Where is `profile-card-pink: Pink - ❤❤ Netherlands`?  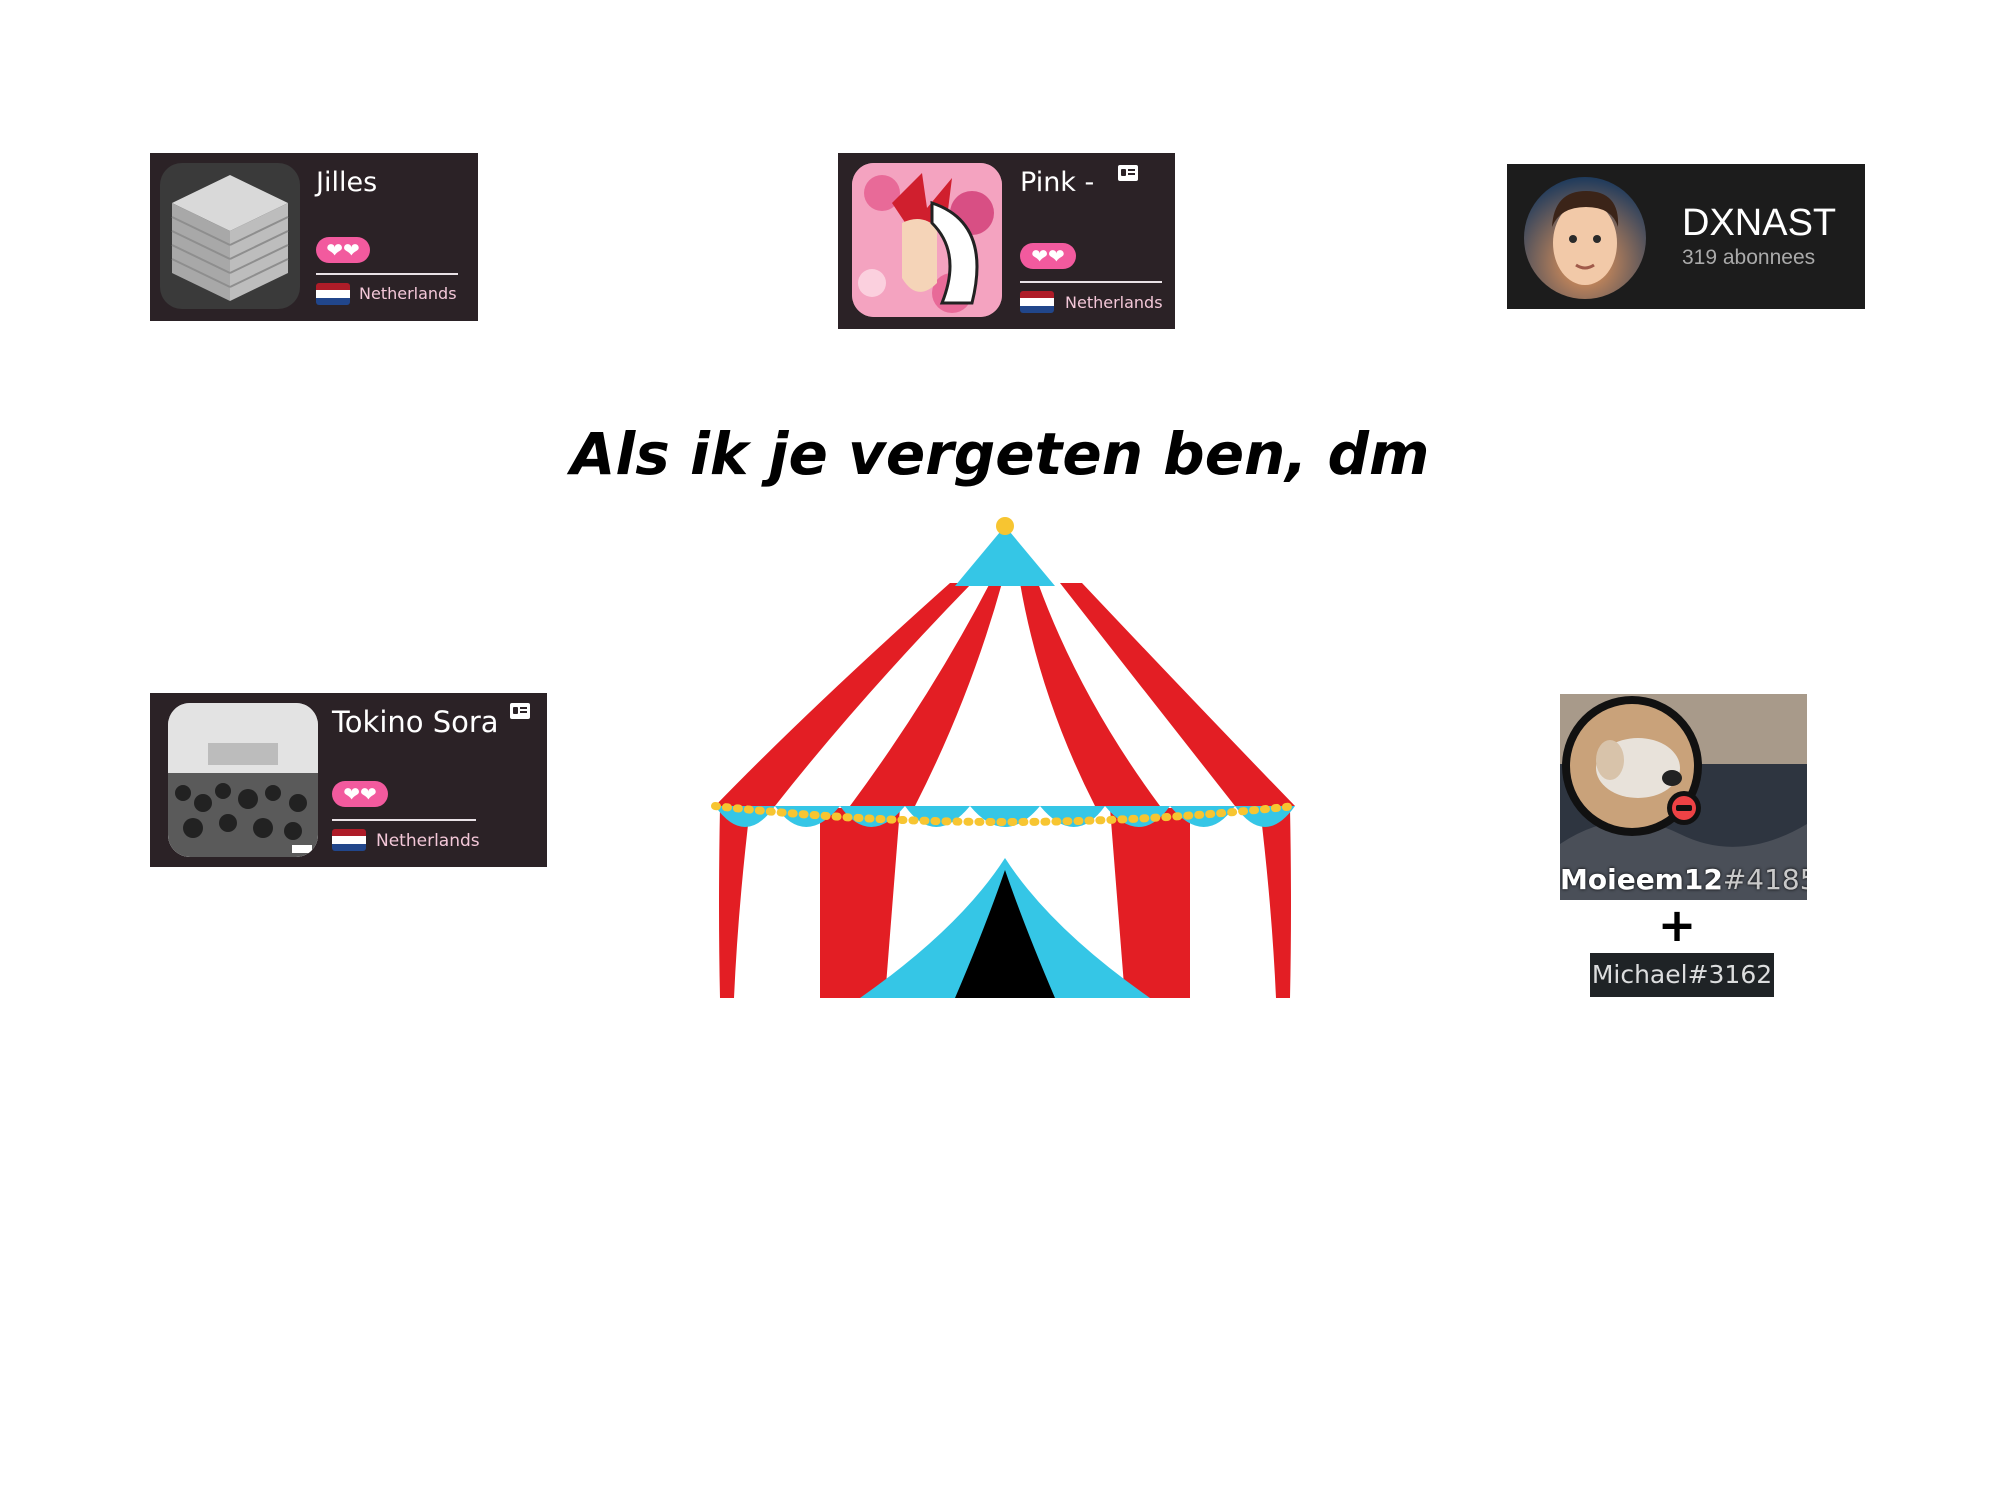
profile-card-pink: Pink - ❤❤ Netherlands is located at coordinates (1006, 241).